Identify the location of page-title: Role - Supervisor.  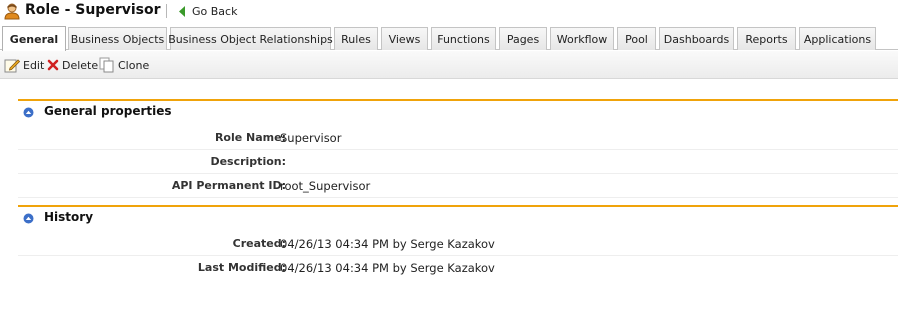
(93, 10).